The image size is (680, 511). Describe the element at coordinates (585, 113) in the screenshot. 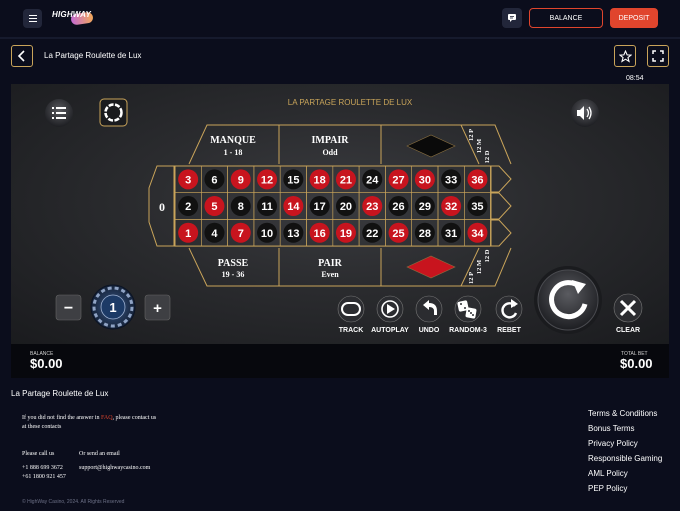

I see `sound-button` at that location.